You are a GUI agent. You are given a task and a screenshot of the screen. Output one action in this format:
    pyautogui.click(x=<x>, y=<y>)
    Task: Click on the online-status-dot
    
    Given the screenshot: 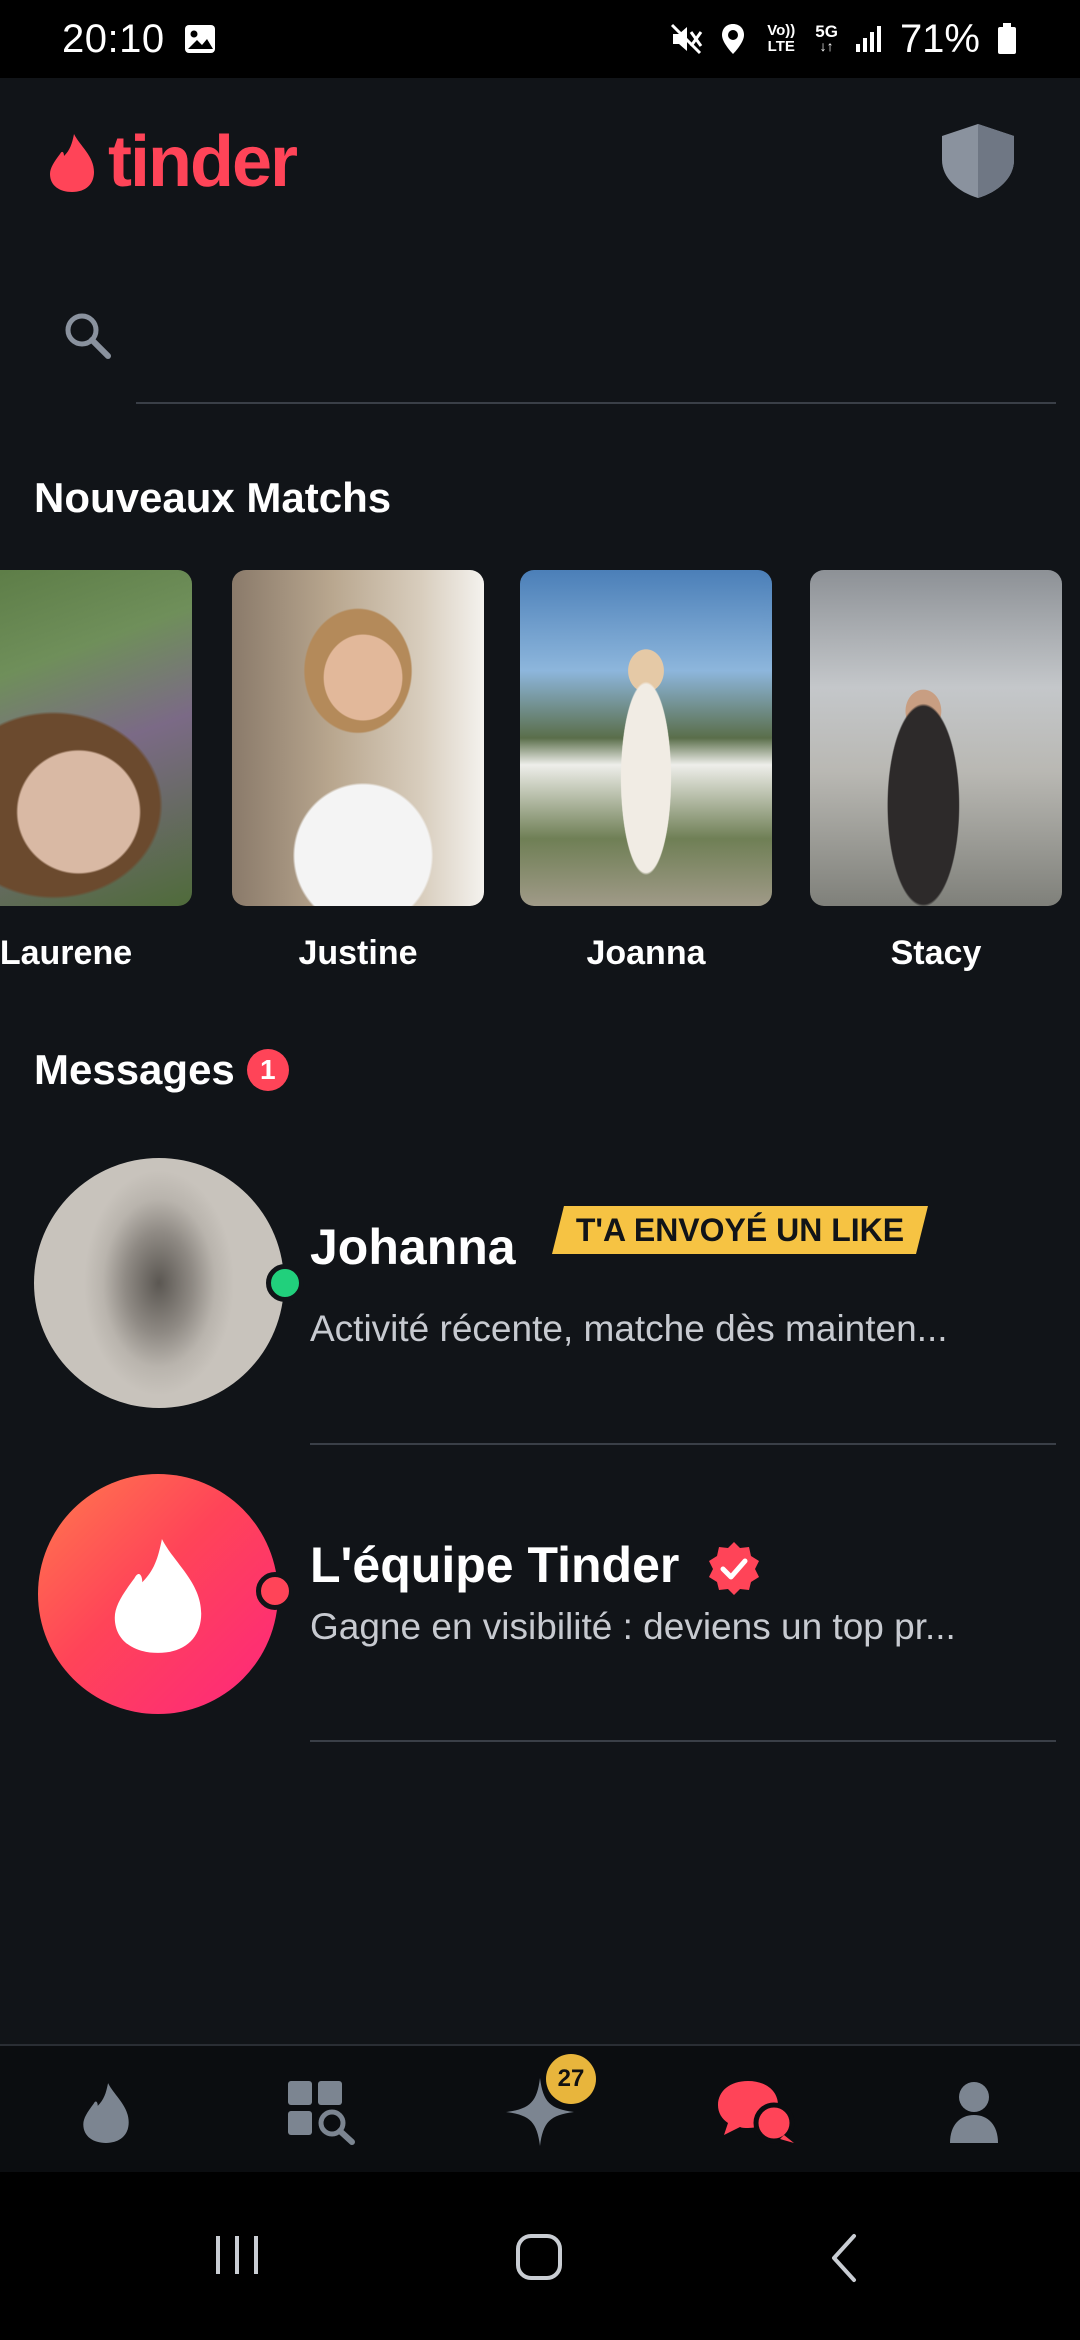 What is the action you would take?
    pyautogui.click(x=285, y=1283)
    